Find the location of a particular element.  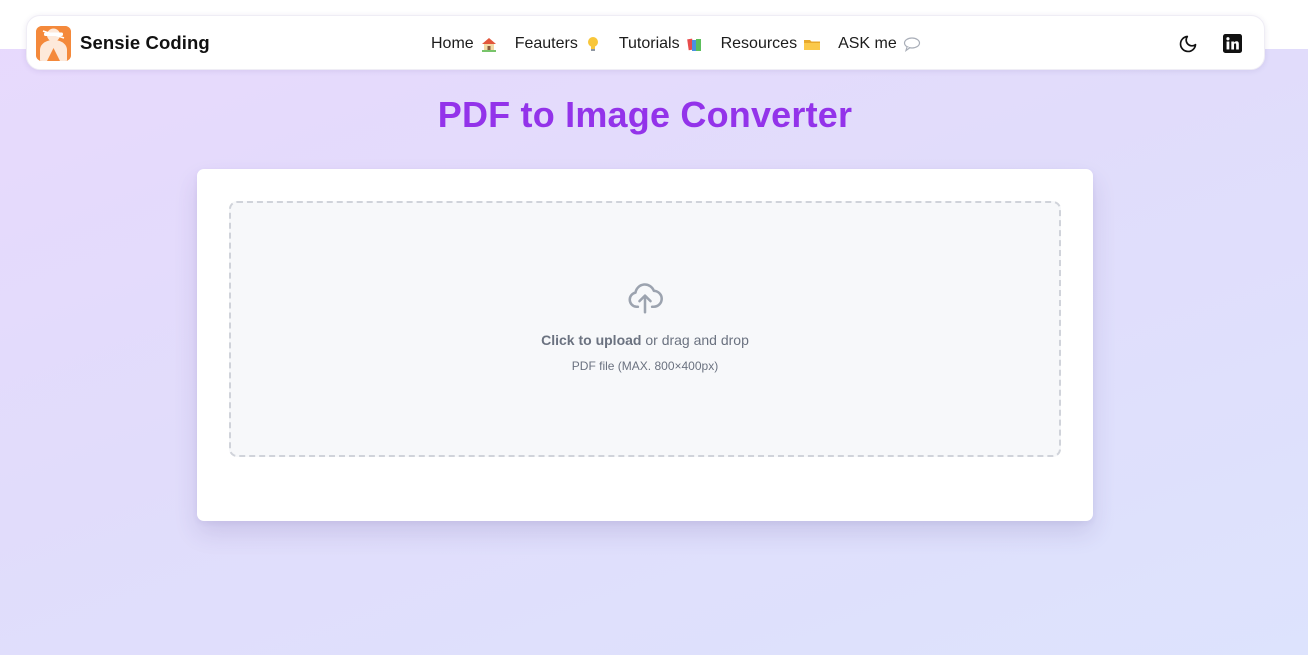

nav-link-ask-me: ASK me is located at coordinates (879, 44).